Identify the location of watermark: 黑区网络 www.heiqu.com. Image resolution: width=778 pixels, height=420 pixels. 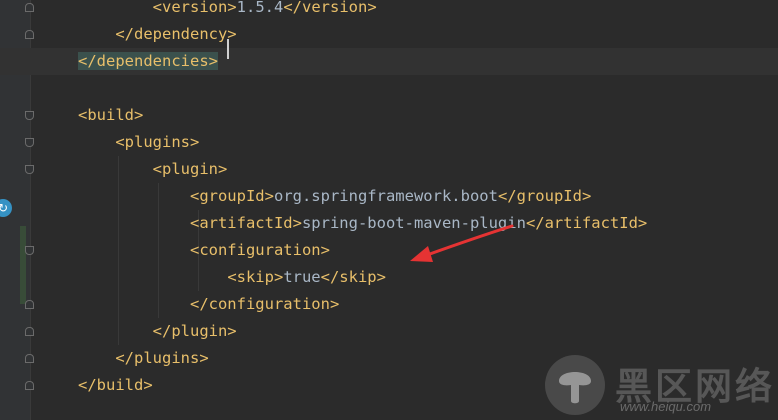
(660, 386).